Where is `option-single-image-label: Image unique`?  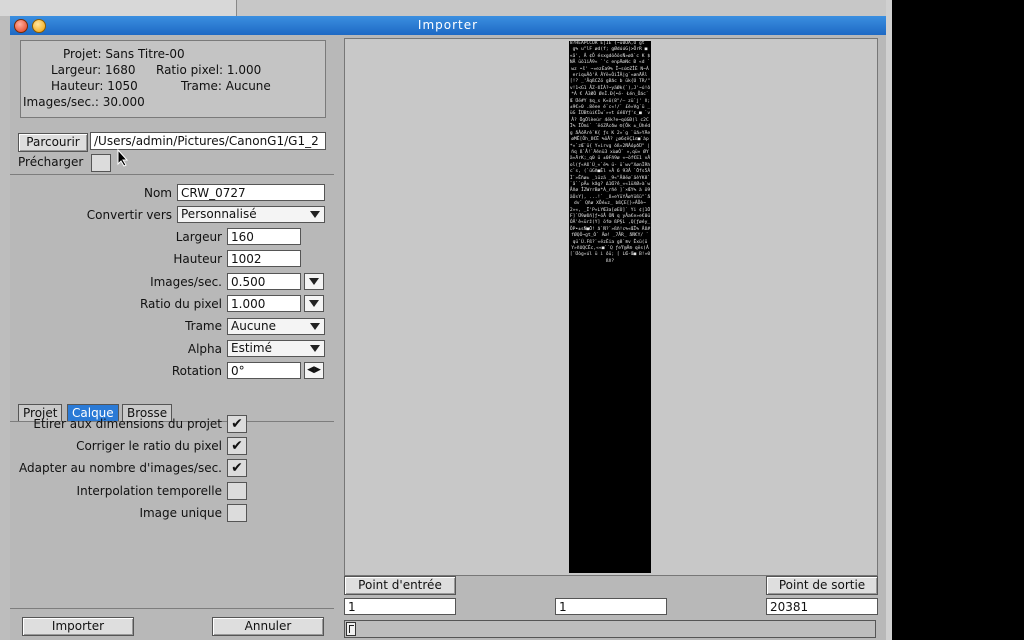
option-single-image-label: Image unique is located at coordinates (180, 513).